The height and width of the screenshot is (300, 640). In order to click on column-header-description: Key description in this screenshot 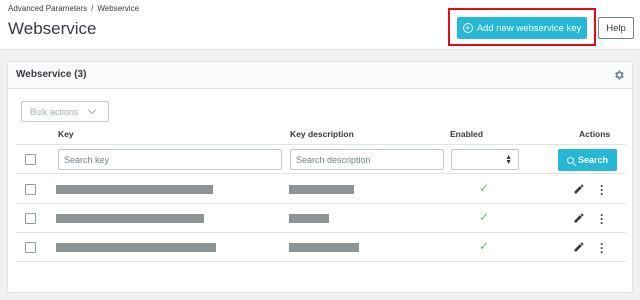, I will do `click(322, 134)`.